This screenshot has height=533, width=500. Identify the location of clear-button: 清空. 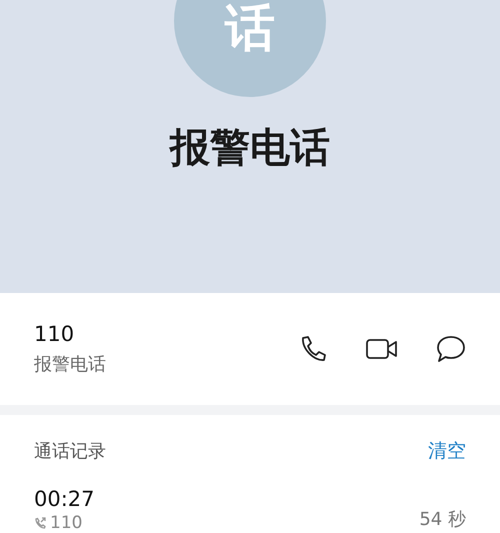
(447, 451).